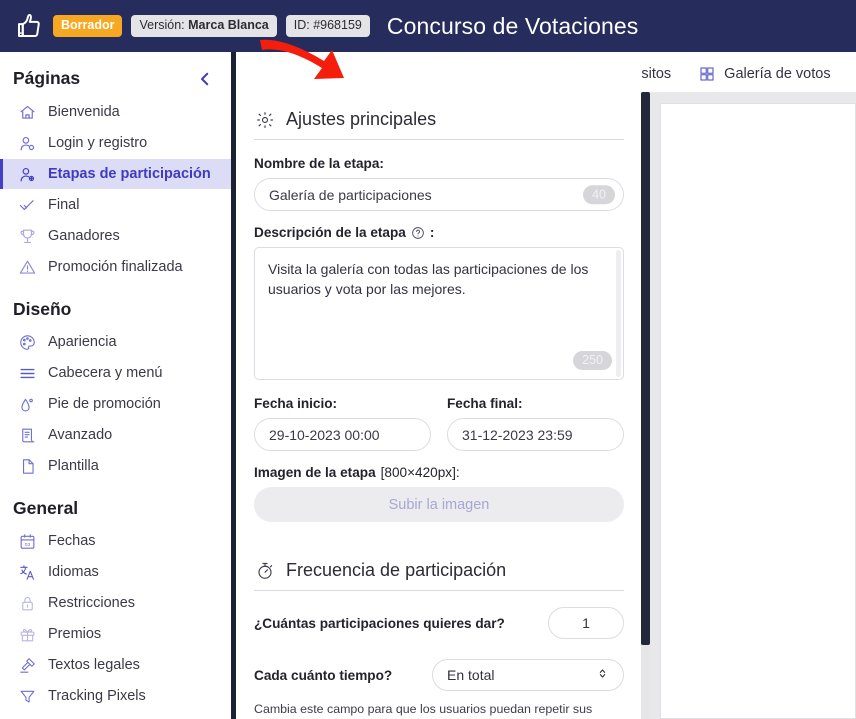 The height and width of the screenshot is (719, 856). What do you see at coordinates (618, 313) in the screenshot?
I see `textarea-scrollbar` at bounding box center [618, 313].